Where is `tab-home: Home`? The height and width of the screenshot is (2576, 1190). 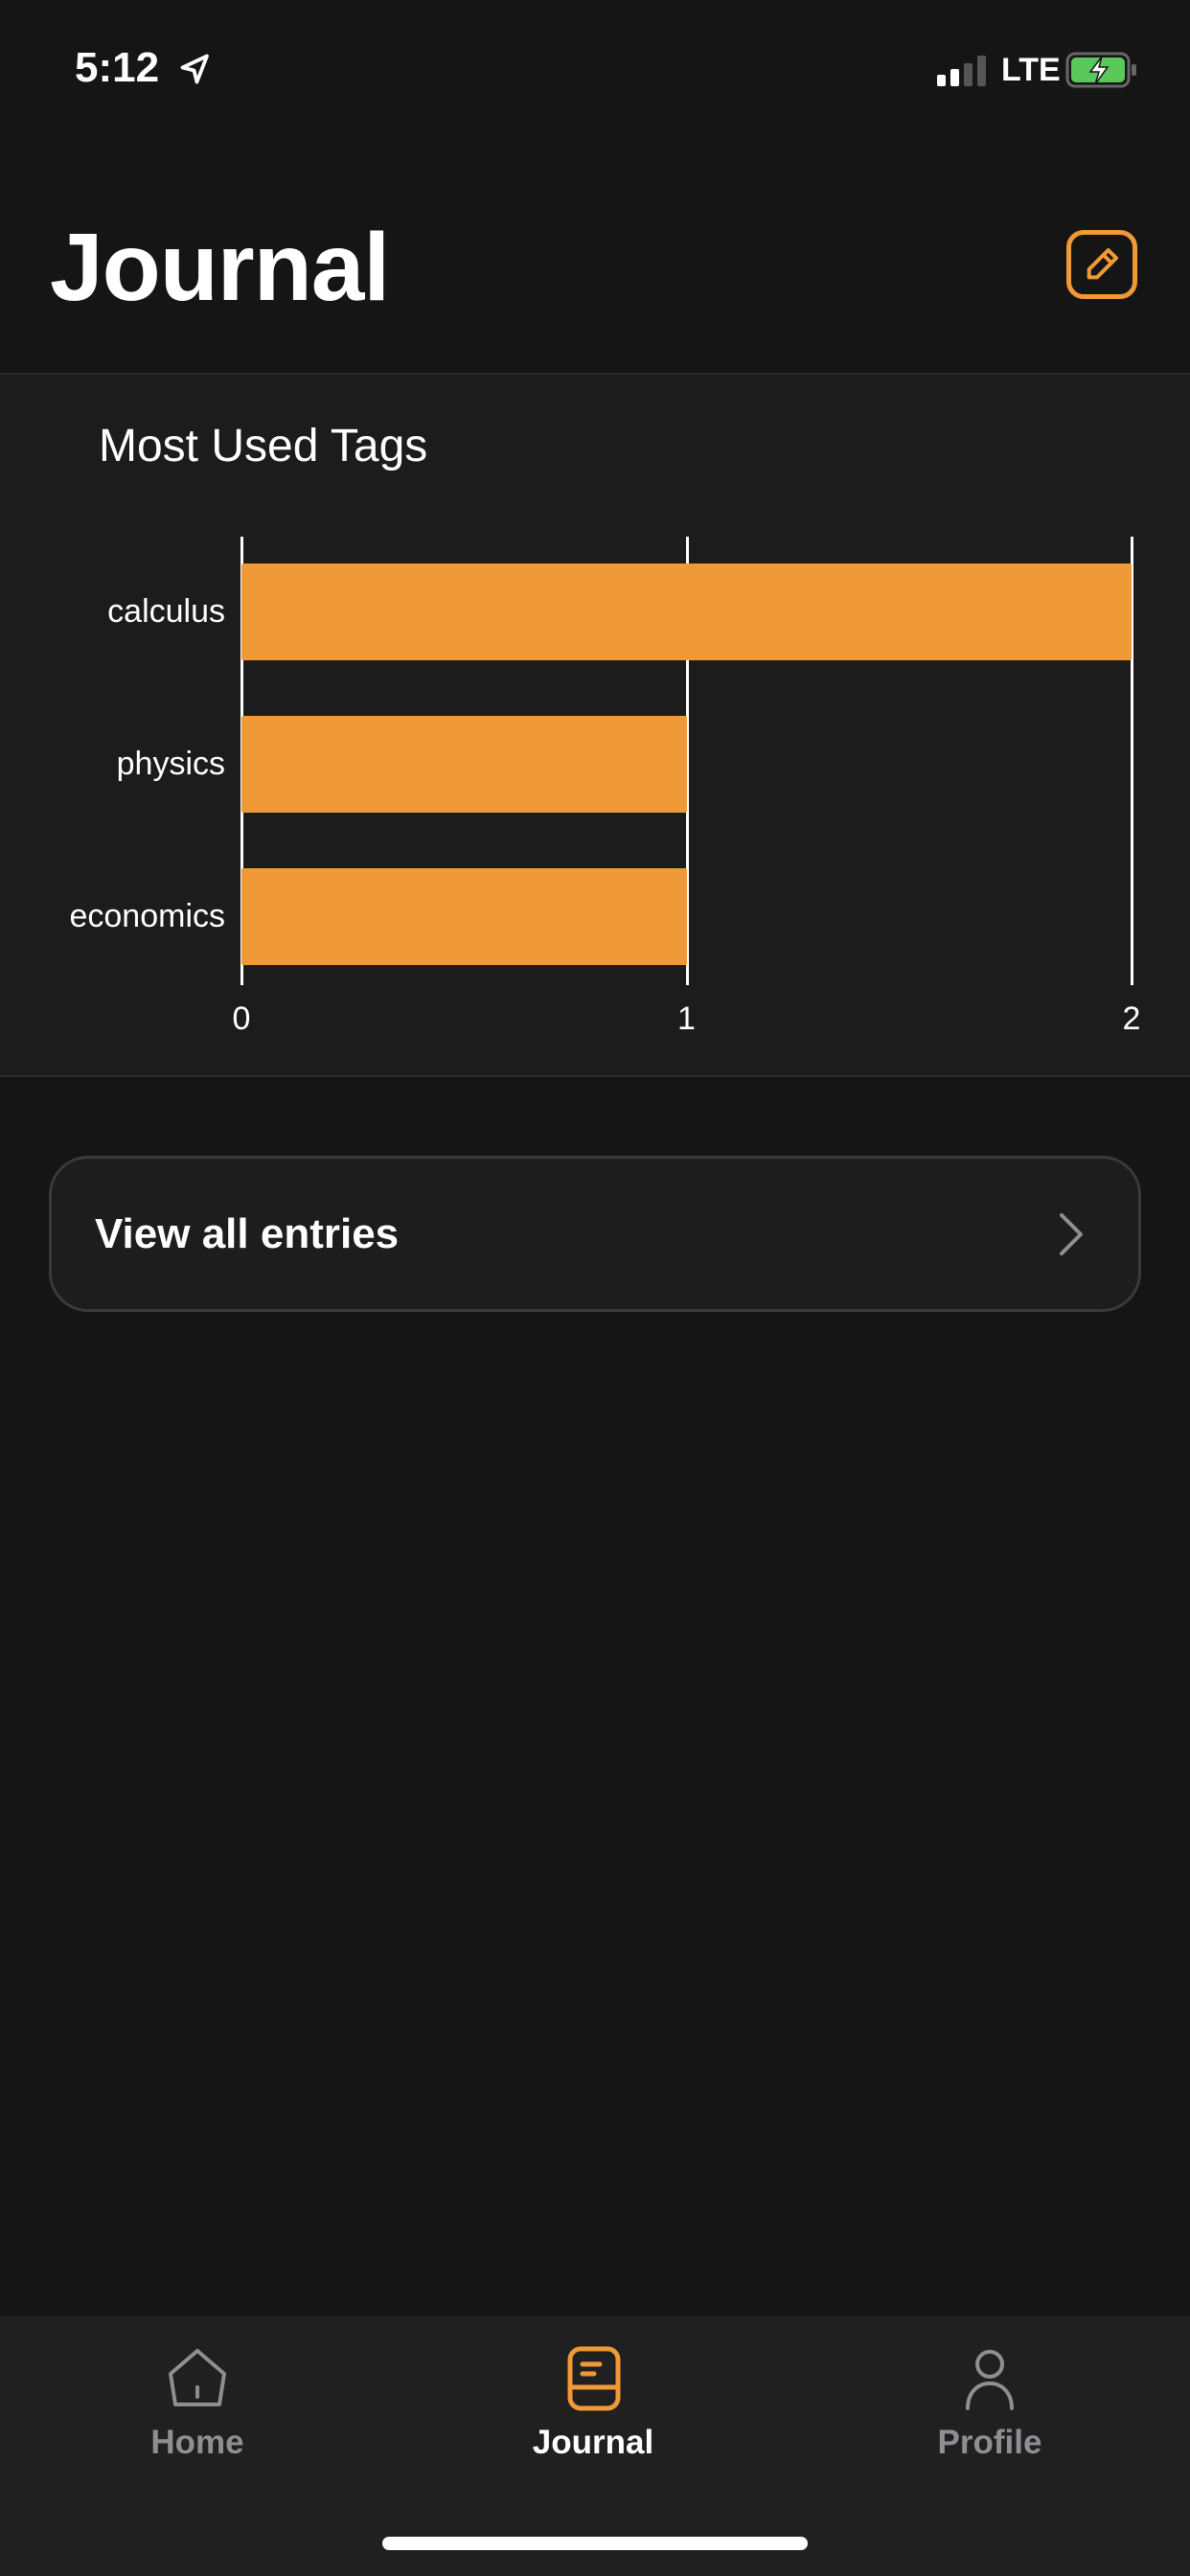
tab-home: Home is located at coordinates (197, 2403).